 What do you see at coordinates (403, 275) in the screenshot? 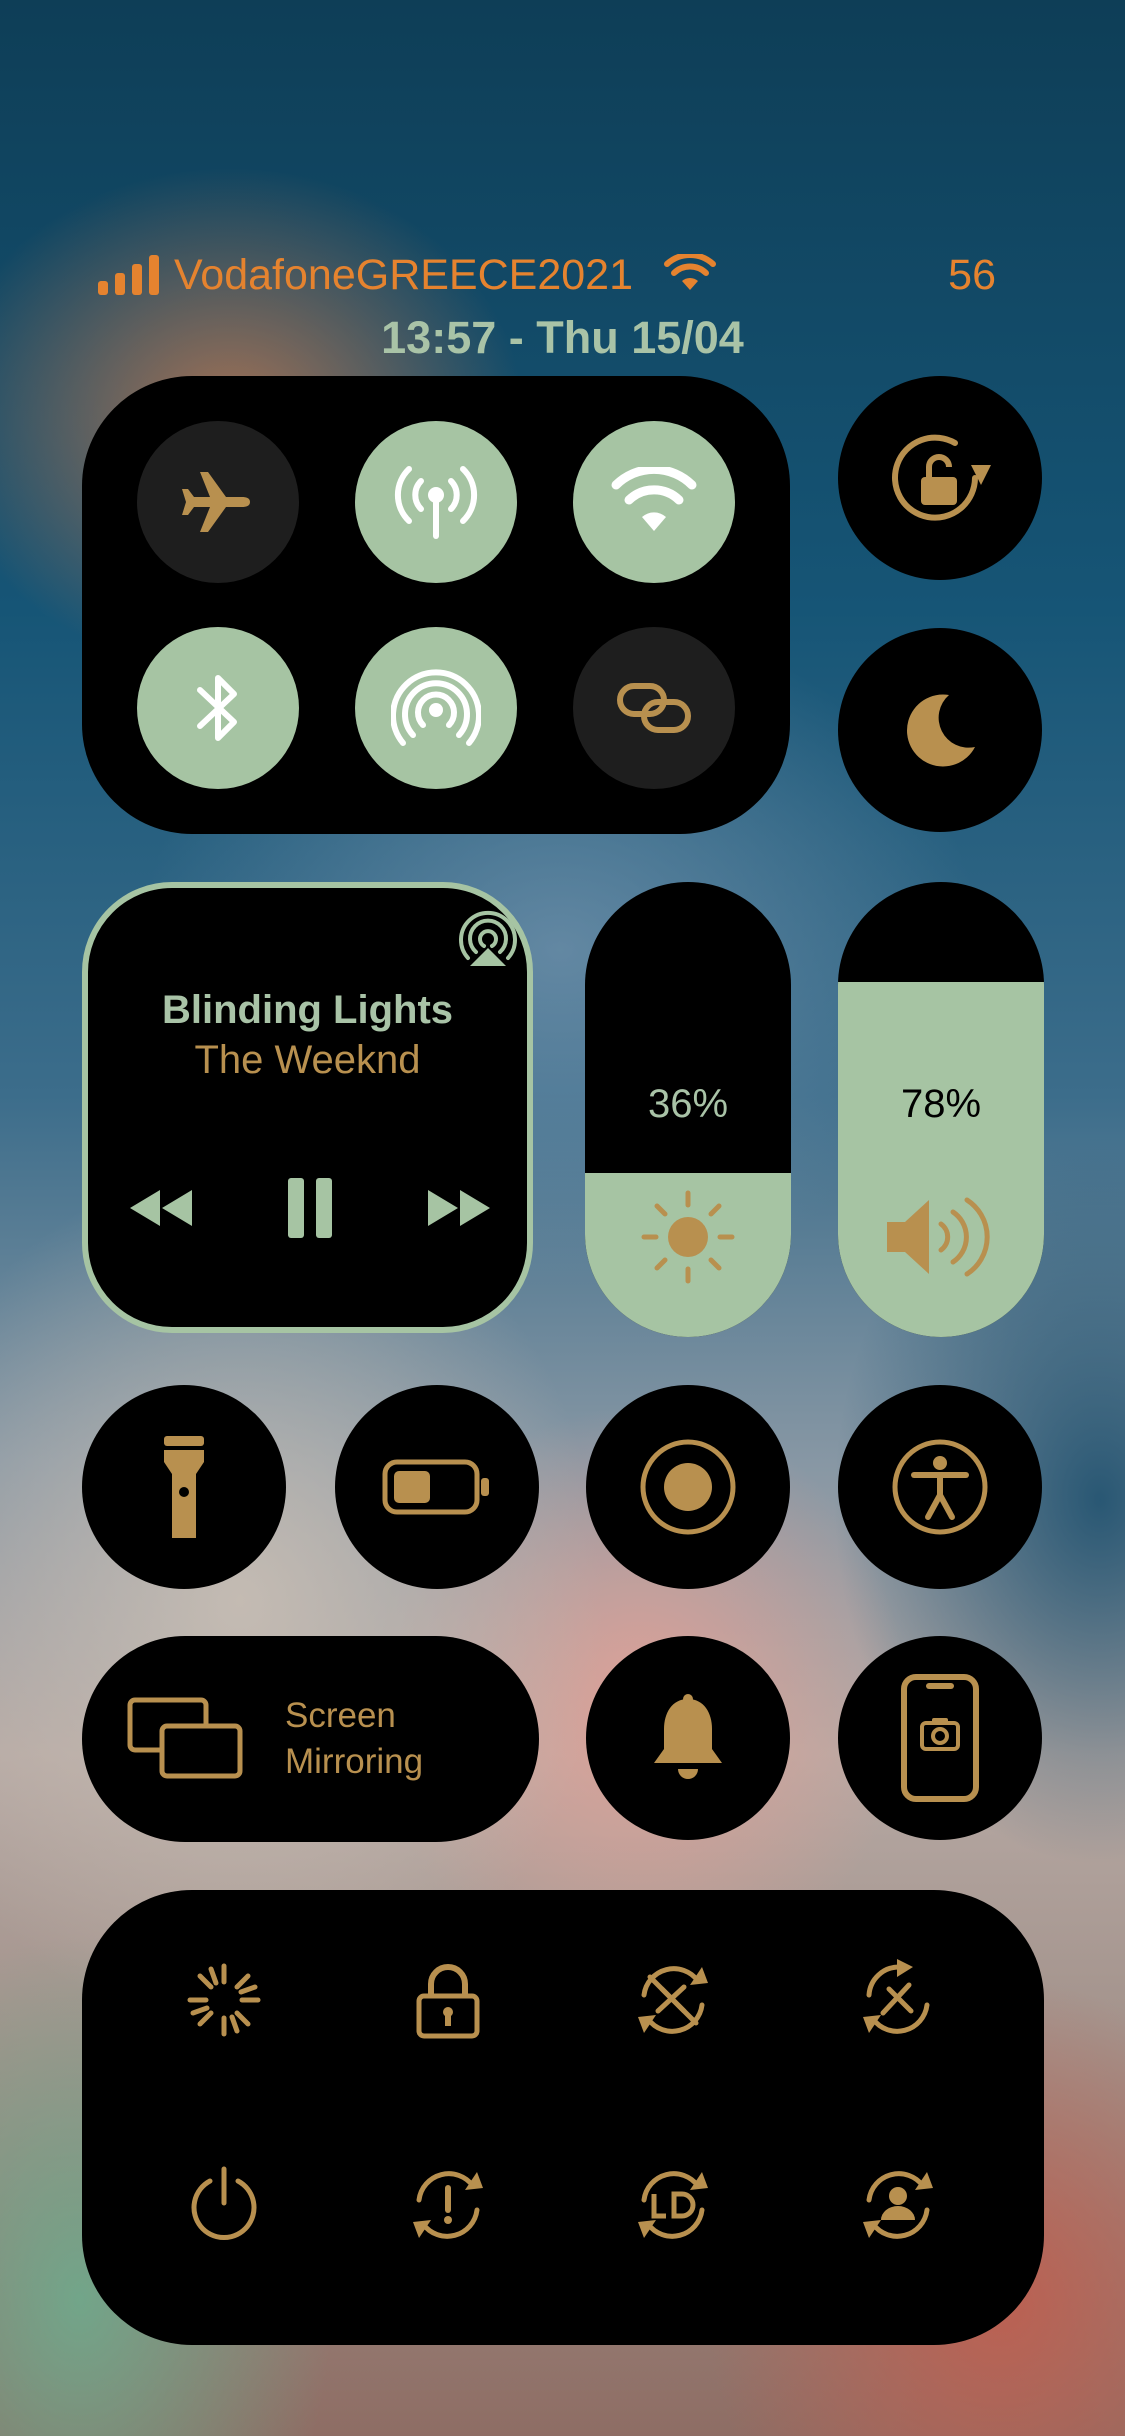
I see `carrier-name: VodafoneGREECE2021` at bounding box center [403, 275].